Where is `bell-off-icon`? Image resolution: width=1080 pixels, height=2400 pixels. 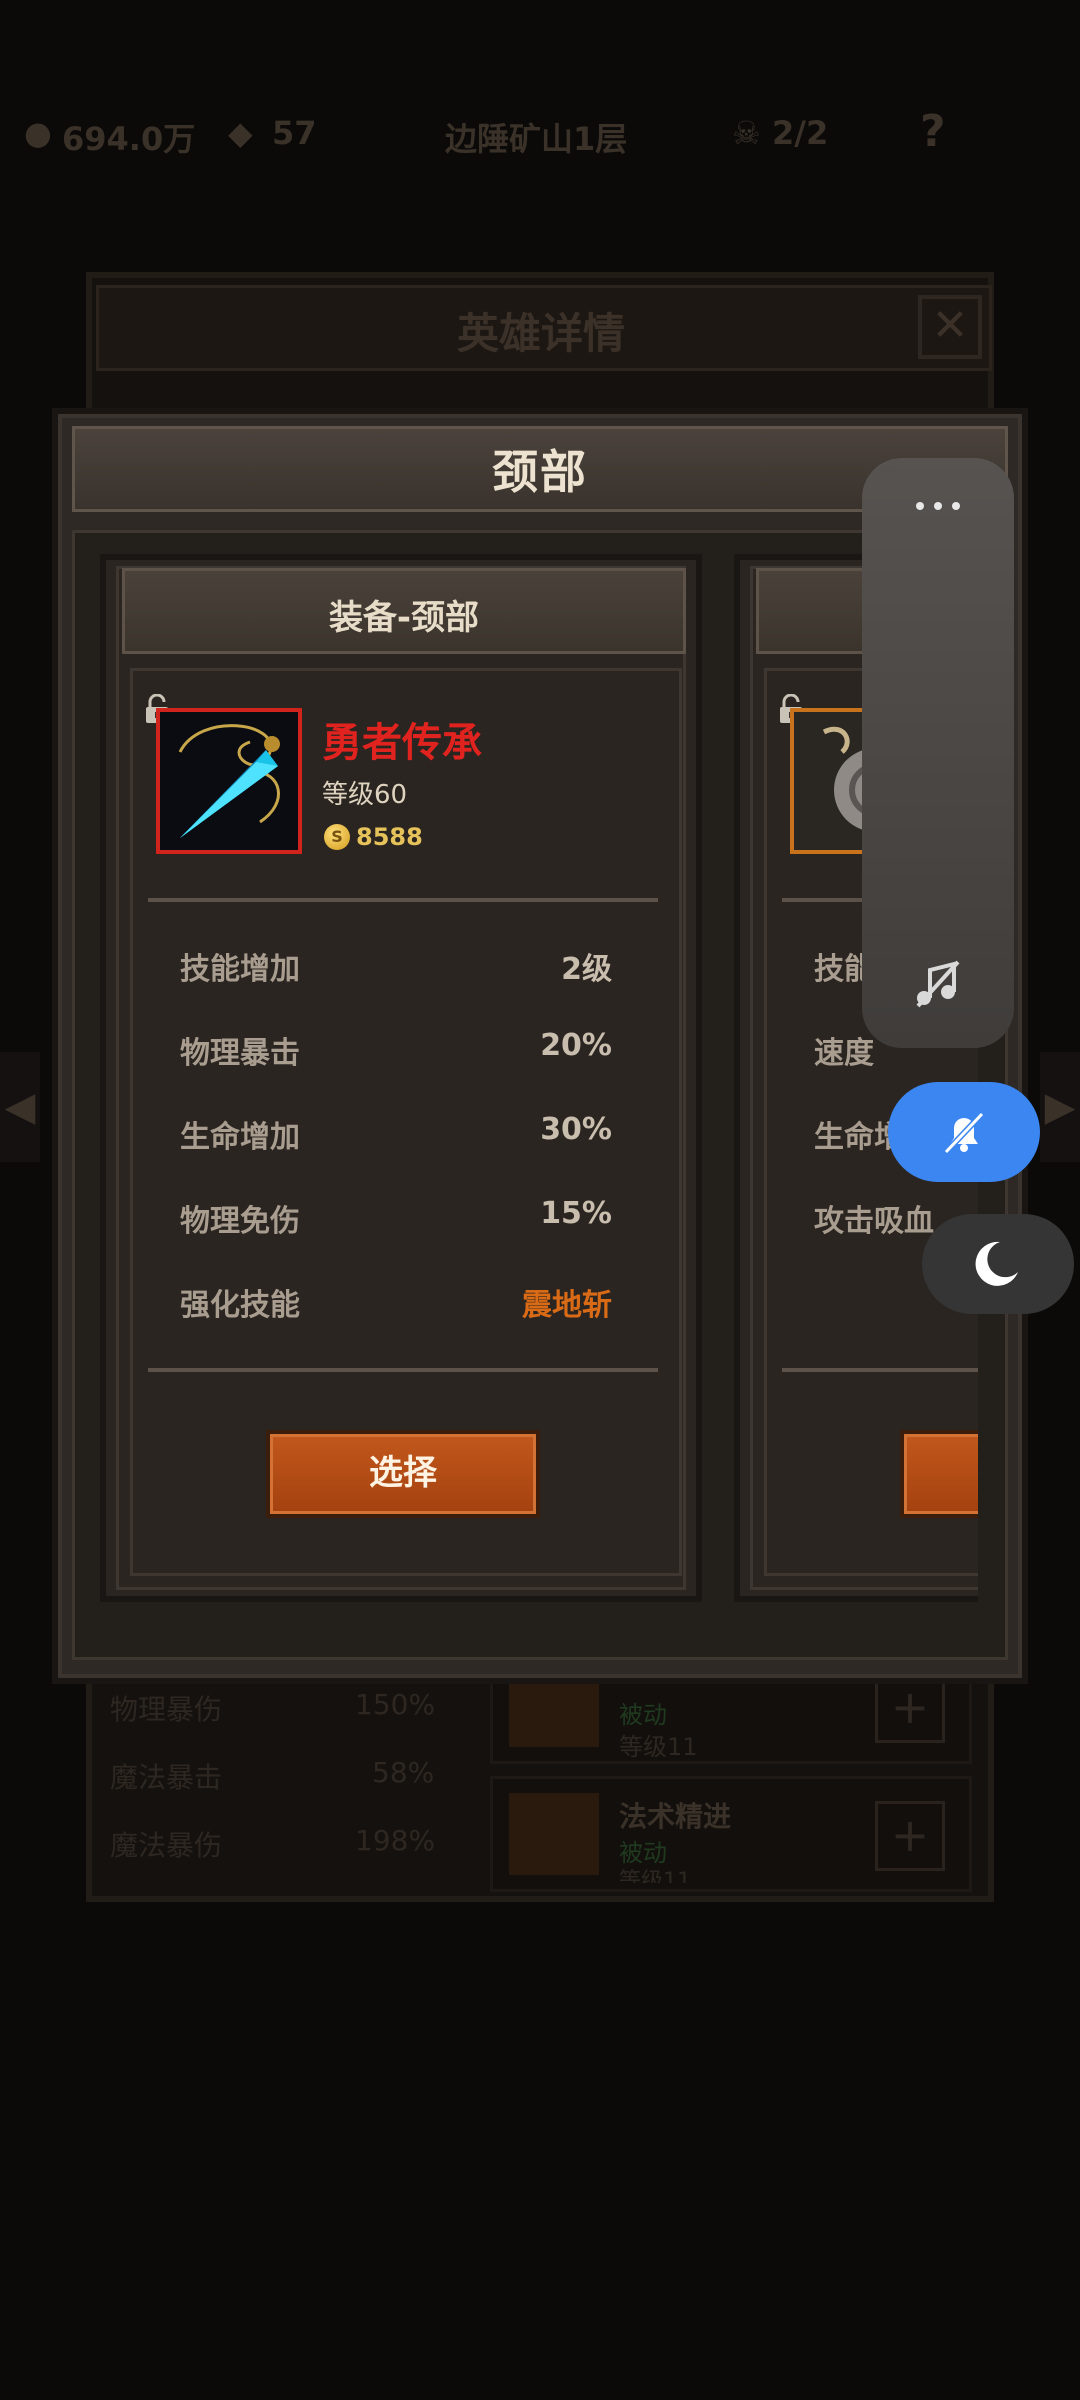
bell-off-icon is located at coordinates (964, 1133).